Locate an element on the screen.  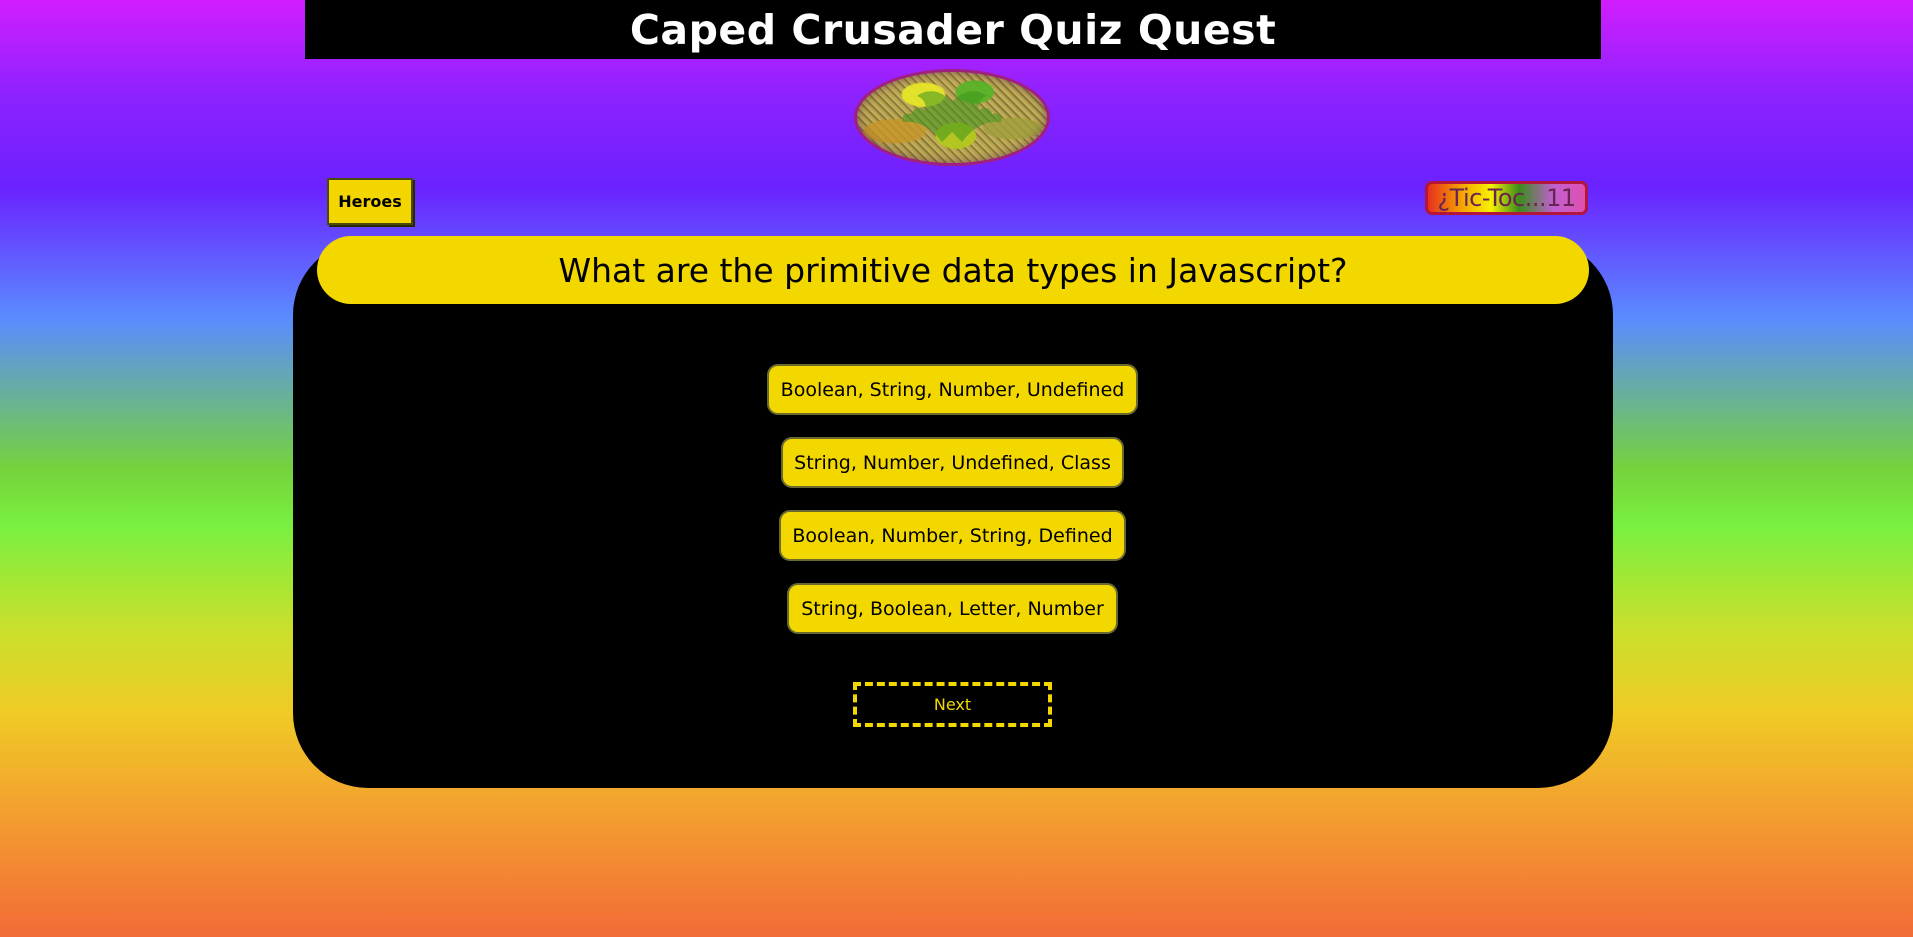
answer-option-1: Boolean, String, Number, Undefined is located at coordinates (952, 389).